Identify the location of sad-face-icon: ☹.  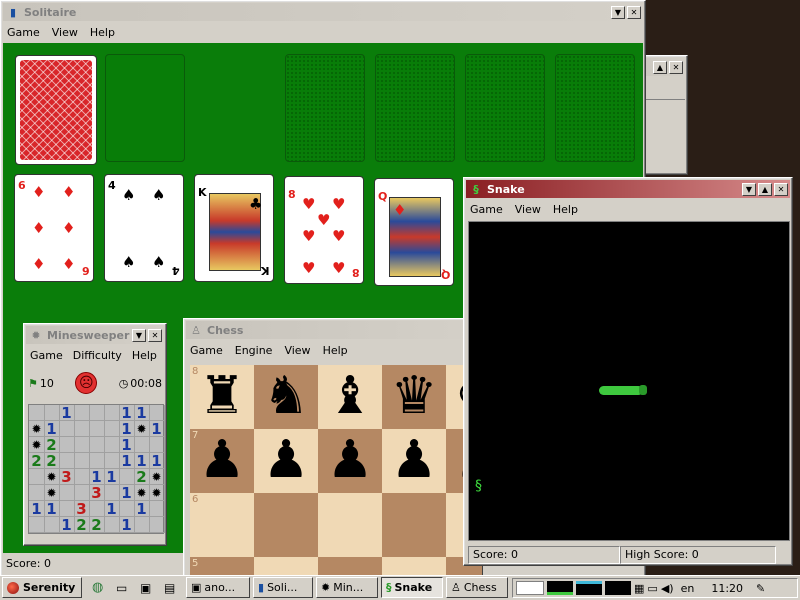
(86, 383).